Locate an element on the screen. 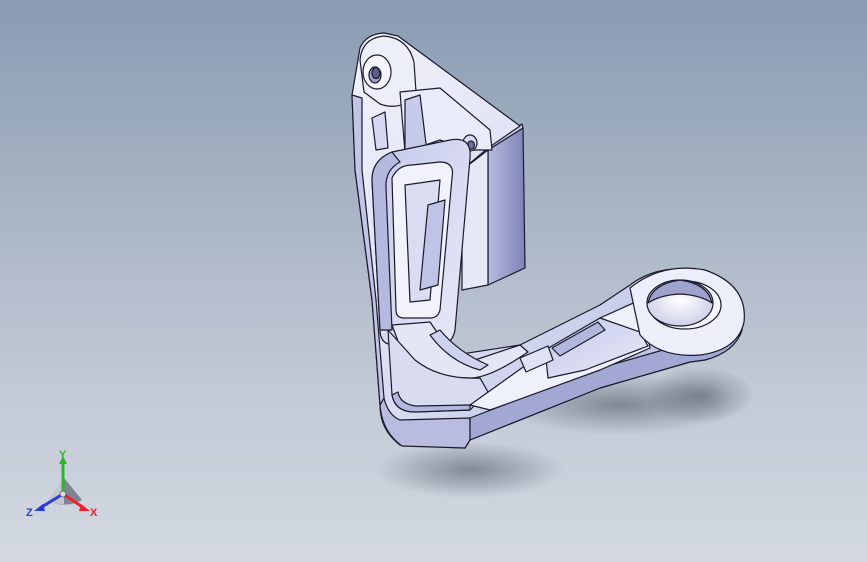  triad-origin is located at coordinates (63, 494).